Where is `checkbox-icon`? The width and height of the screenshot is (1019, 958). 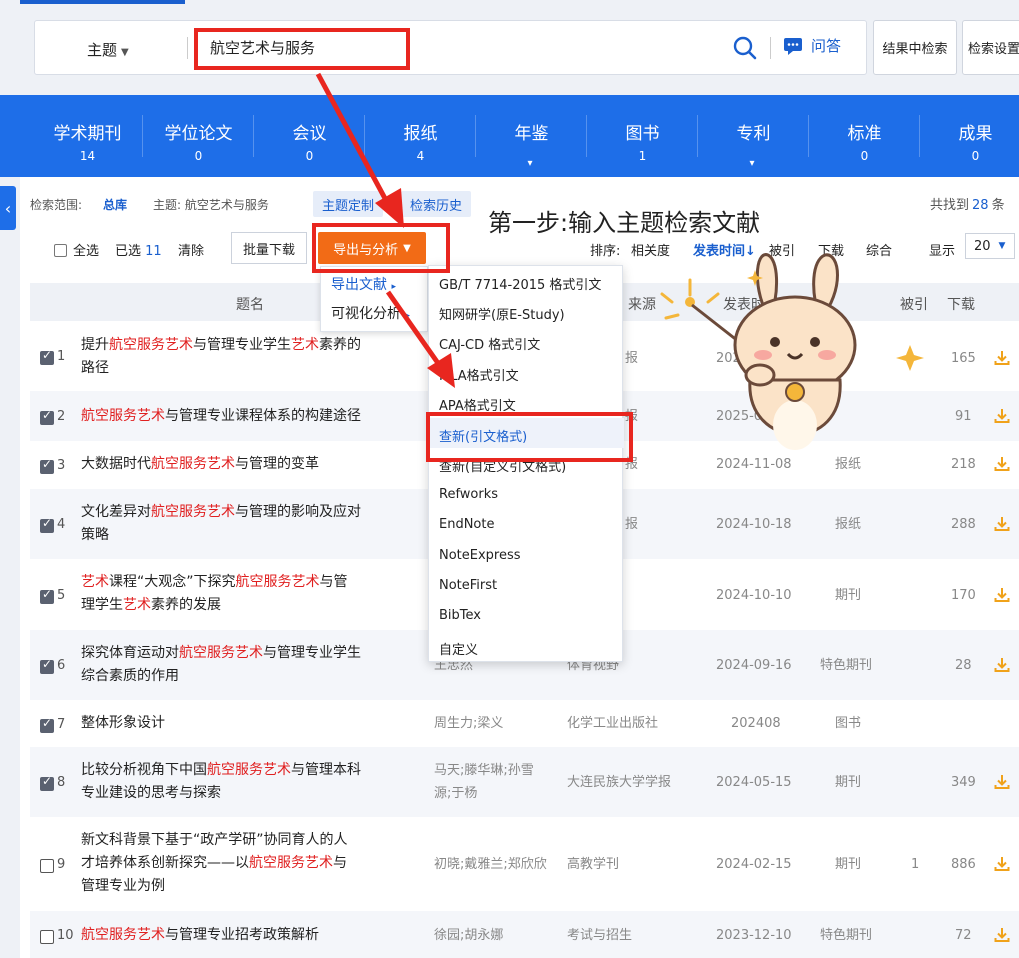 checkbox-icon is located at coordinates (60, 250).